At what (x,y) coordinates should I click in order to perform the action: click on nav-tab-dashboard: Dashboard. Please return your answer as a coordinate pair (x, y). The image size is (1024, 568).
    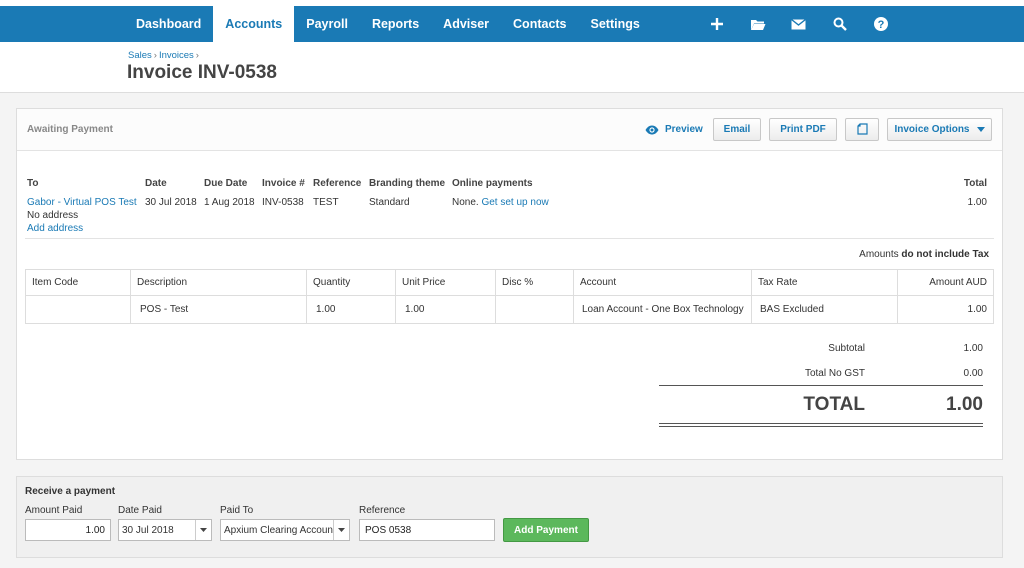
    Looking at the image, I should click on (168, 24).